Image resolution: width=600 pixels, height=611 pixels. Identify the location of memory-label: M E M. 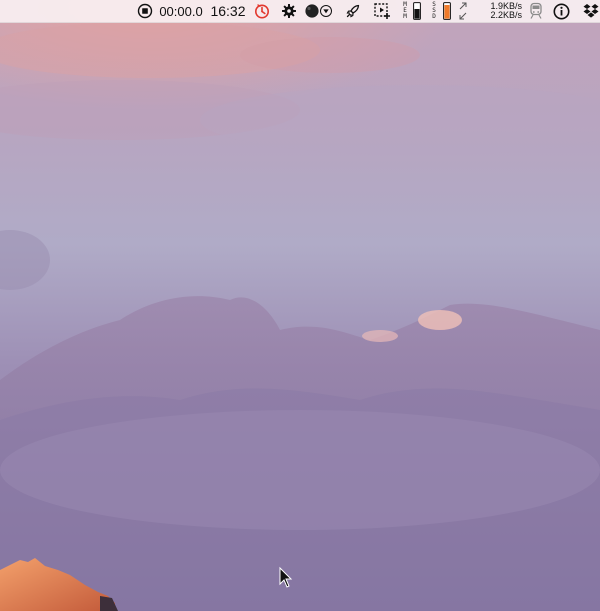
(405, 11).